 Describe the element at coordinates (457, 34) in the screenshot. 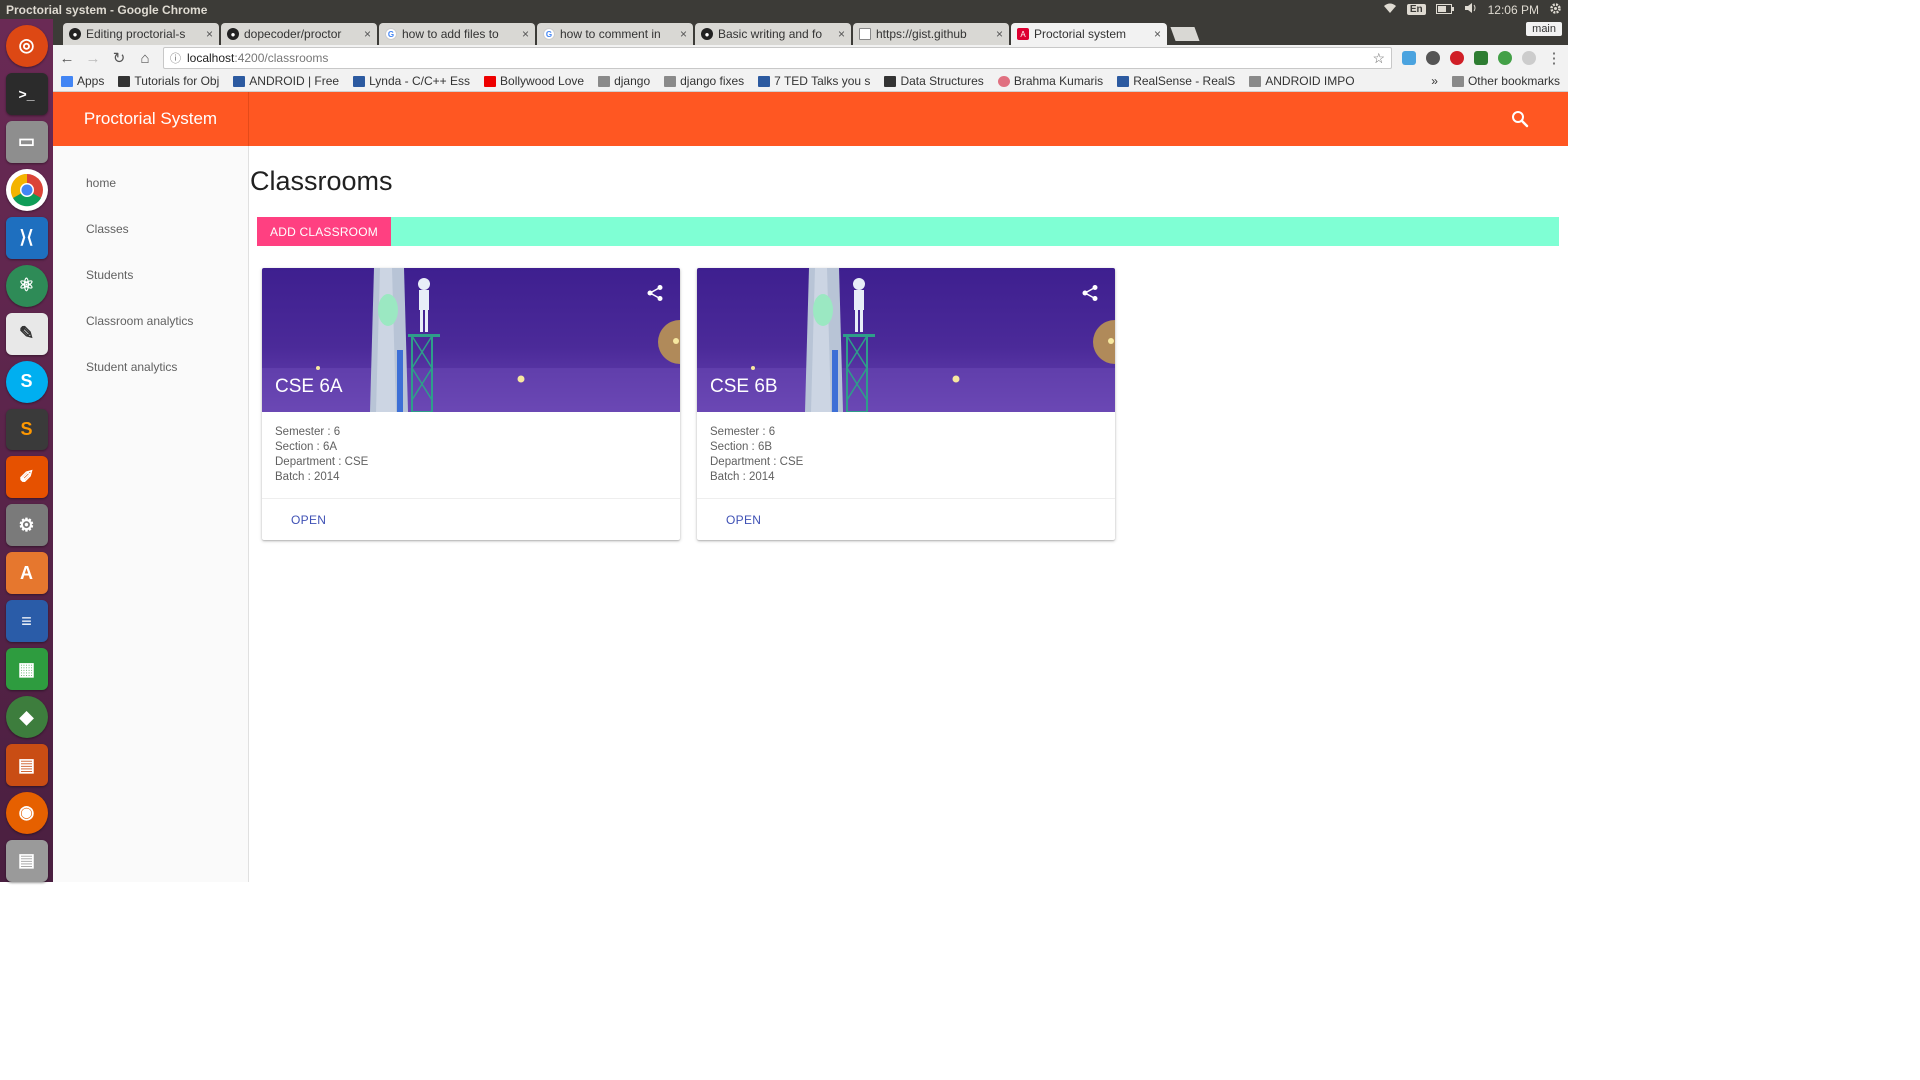

I see `tab-how-to-add-files: G how to add files to ×` at that location.